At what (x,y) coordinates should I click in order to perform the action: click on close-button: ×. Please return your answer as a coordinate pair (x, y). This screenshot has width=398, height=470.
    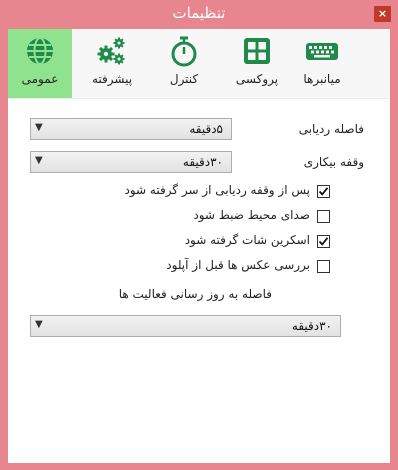
    Looking at the image, I should click on (382, 14).